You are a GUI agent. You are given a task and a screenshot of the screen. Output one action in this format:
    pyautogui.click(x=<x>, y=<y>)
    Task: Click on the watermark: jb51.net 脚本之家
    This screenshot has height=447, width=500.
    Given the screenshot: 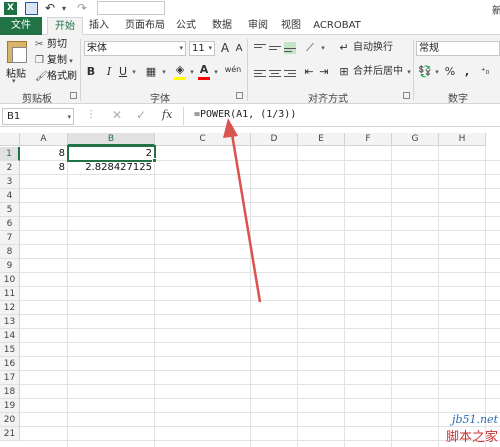 What is the action you would take?
    pyautogui.click(x=472, y=429)
    